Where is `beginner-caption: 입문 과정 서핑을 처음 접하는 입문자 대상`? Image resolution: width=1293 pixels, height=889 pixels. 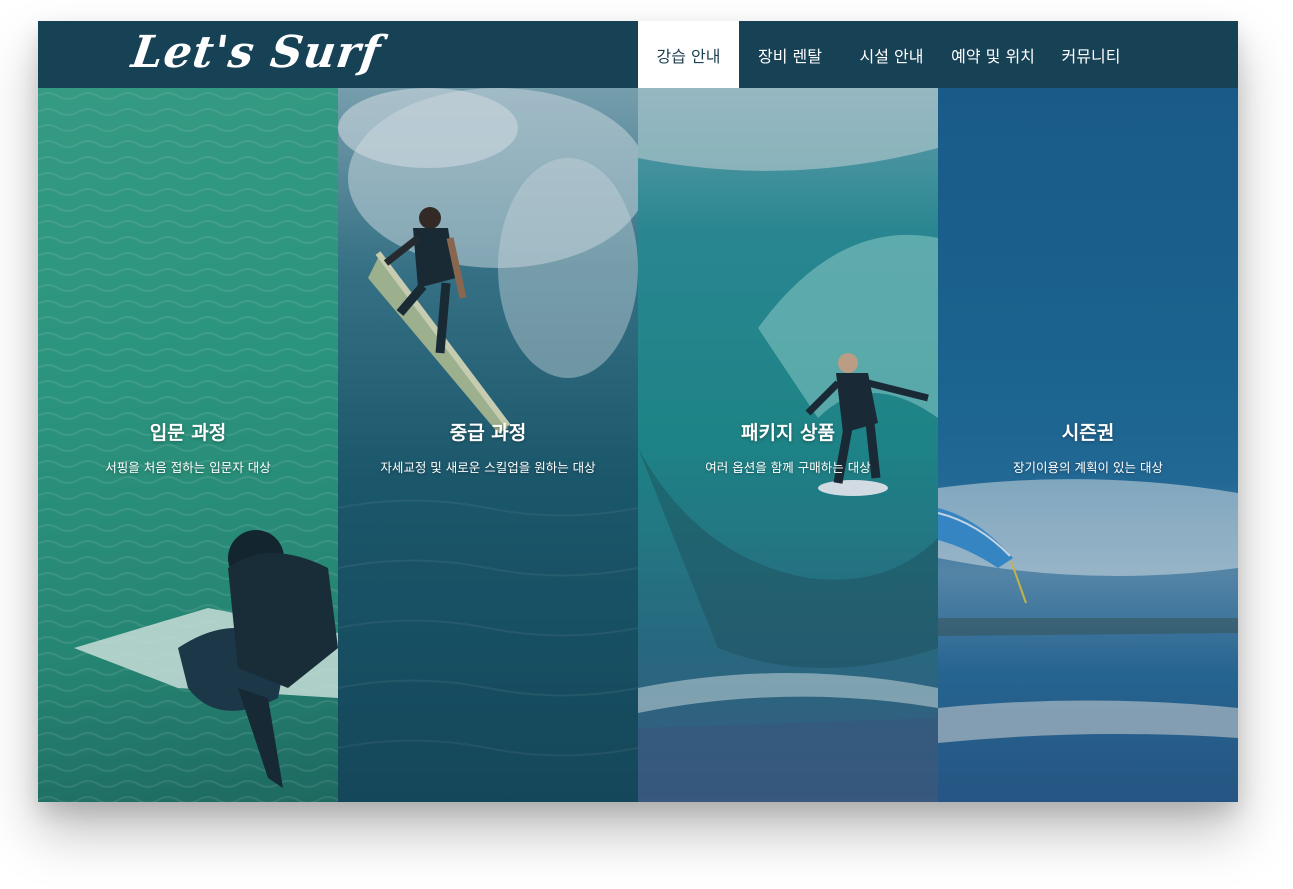 beginner-caption: 입문 과정 서핑을 처음 접하는 입문자 대상 is located at coordinates (188, 447).